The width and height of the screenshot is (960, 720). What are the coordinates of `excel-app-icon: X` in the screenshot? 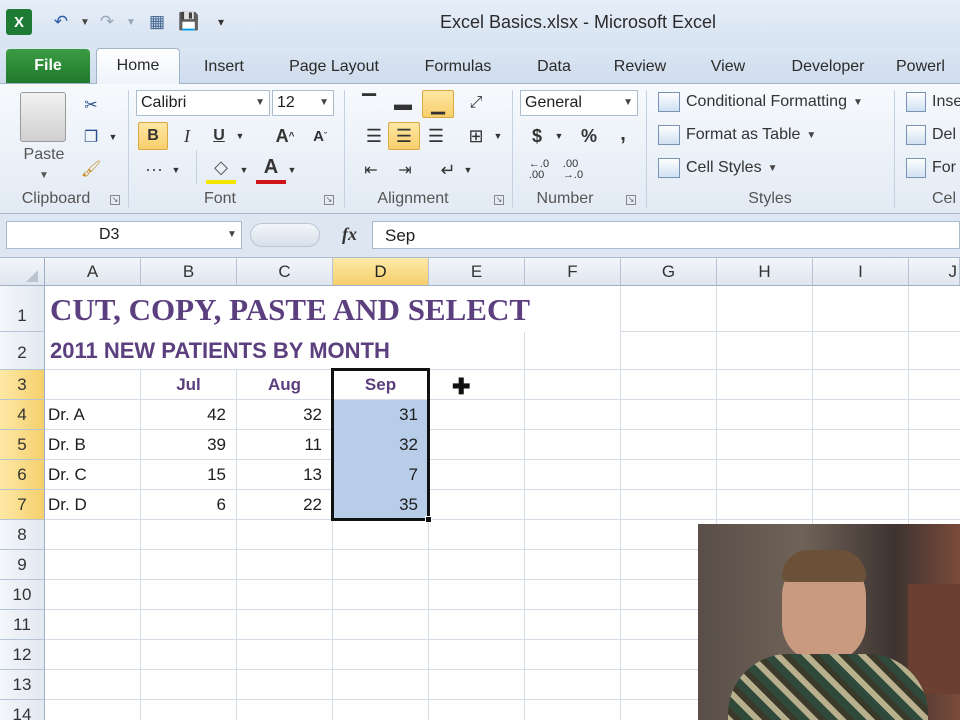 It's located at (19, 22).